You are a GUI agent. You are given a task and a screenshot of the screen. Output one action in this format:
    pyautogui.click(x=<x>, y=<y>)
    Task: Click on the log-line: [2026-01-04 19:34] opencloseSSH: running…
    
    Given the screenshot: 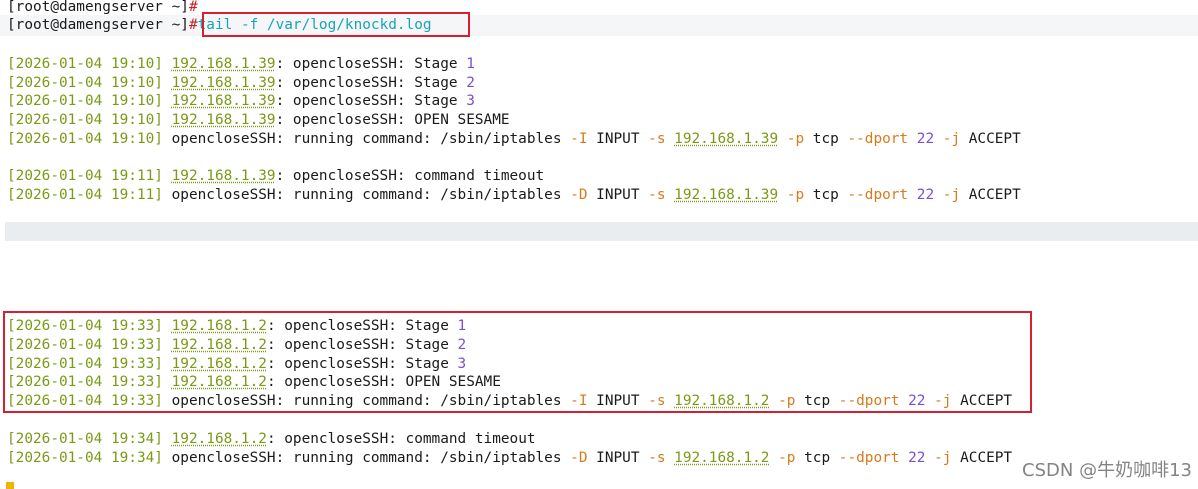 What is the action you would take?
    pyautogui.click(x=509, y=458)
    